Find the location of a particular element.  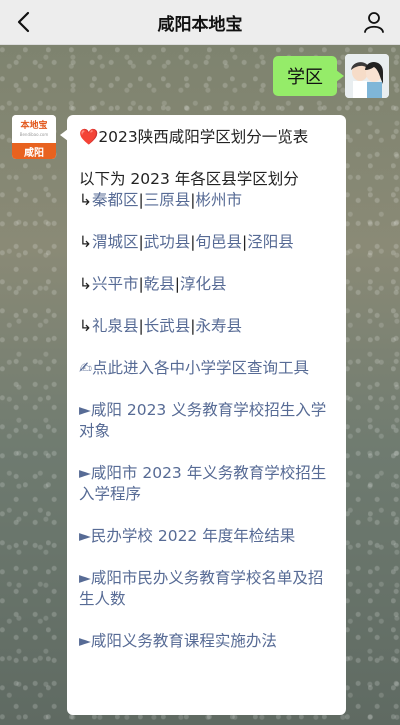

logo-city: 咸阳 is located at coordinates (34, 151).